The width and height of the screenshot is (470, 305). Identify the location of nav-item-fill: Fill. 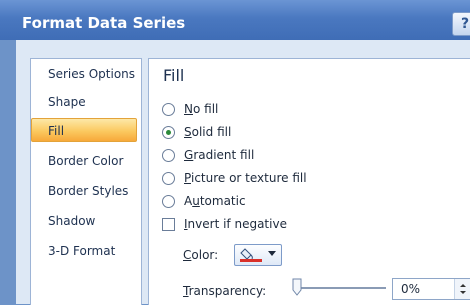
(84, 130).